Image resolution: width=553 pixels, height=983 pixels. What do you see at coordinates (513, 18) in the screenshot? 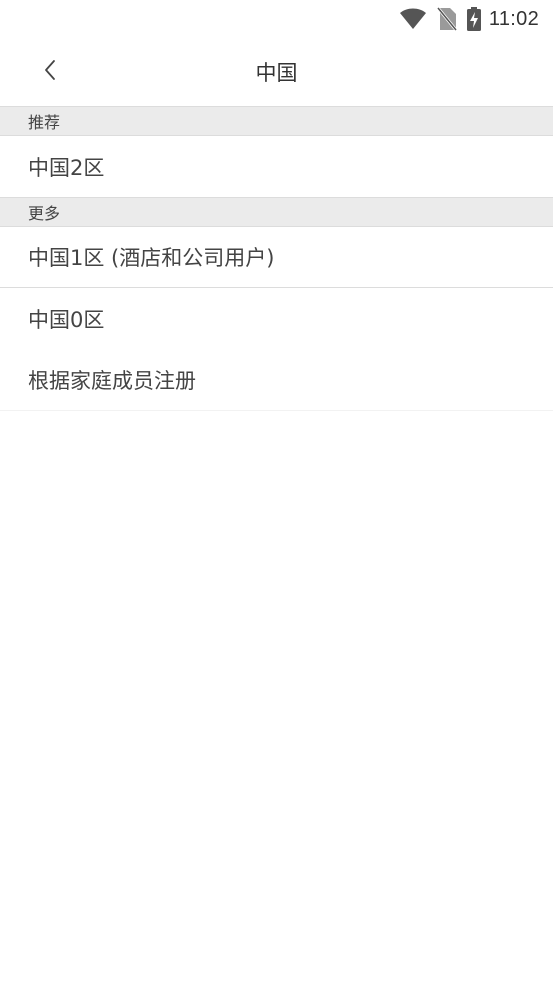
I see `status-time: 11:02` at bounding box center [513, 18].